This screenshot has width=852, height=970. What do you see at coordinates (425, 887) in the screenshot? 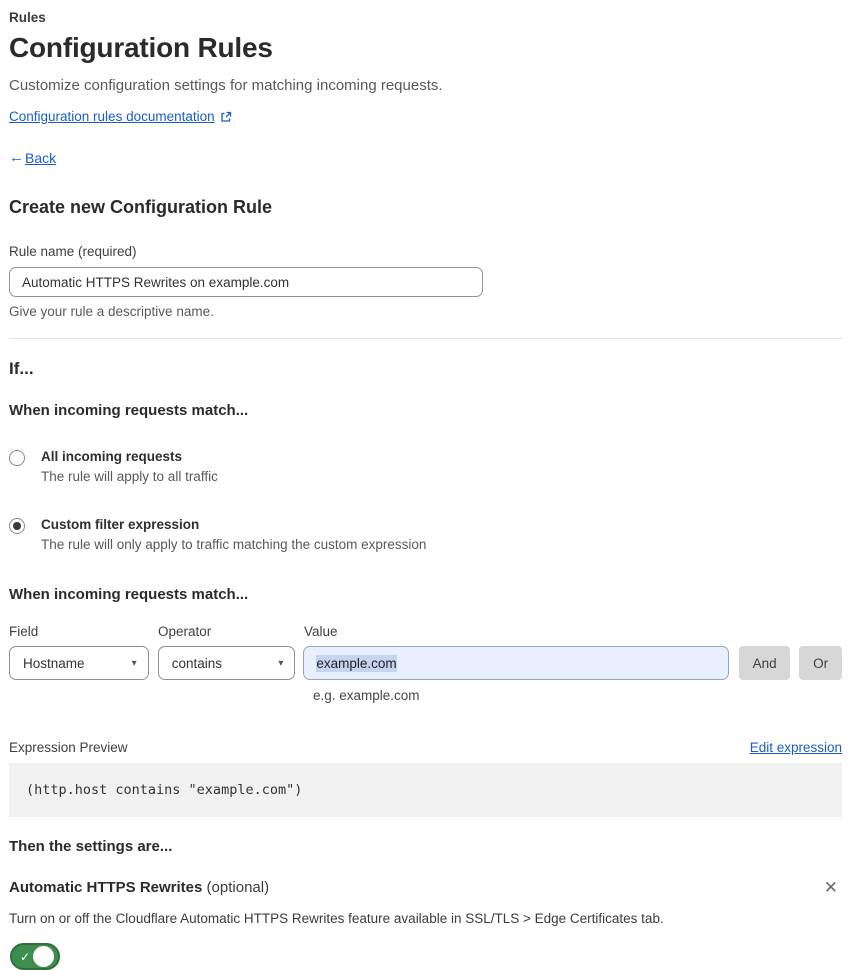
I see `setting-header-row: Automatic HTTPS Rewrites (optional) ✕` at bounding box center [425, 887].